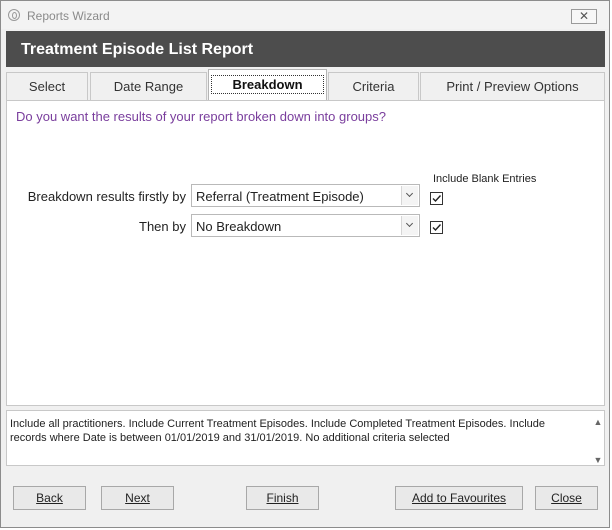 This screenshot has width=612, height=530. Describe the element at coordinates (68, 16) in the screenshot. I see `window-title: Reports Wizard` at that location.